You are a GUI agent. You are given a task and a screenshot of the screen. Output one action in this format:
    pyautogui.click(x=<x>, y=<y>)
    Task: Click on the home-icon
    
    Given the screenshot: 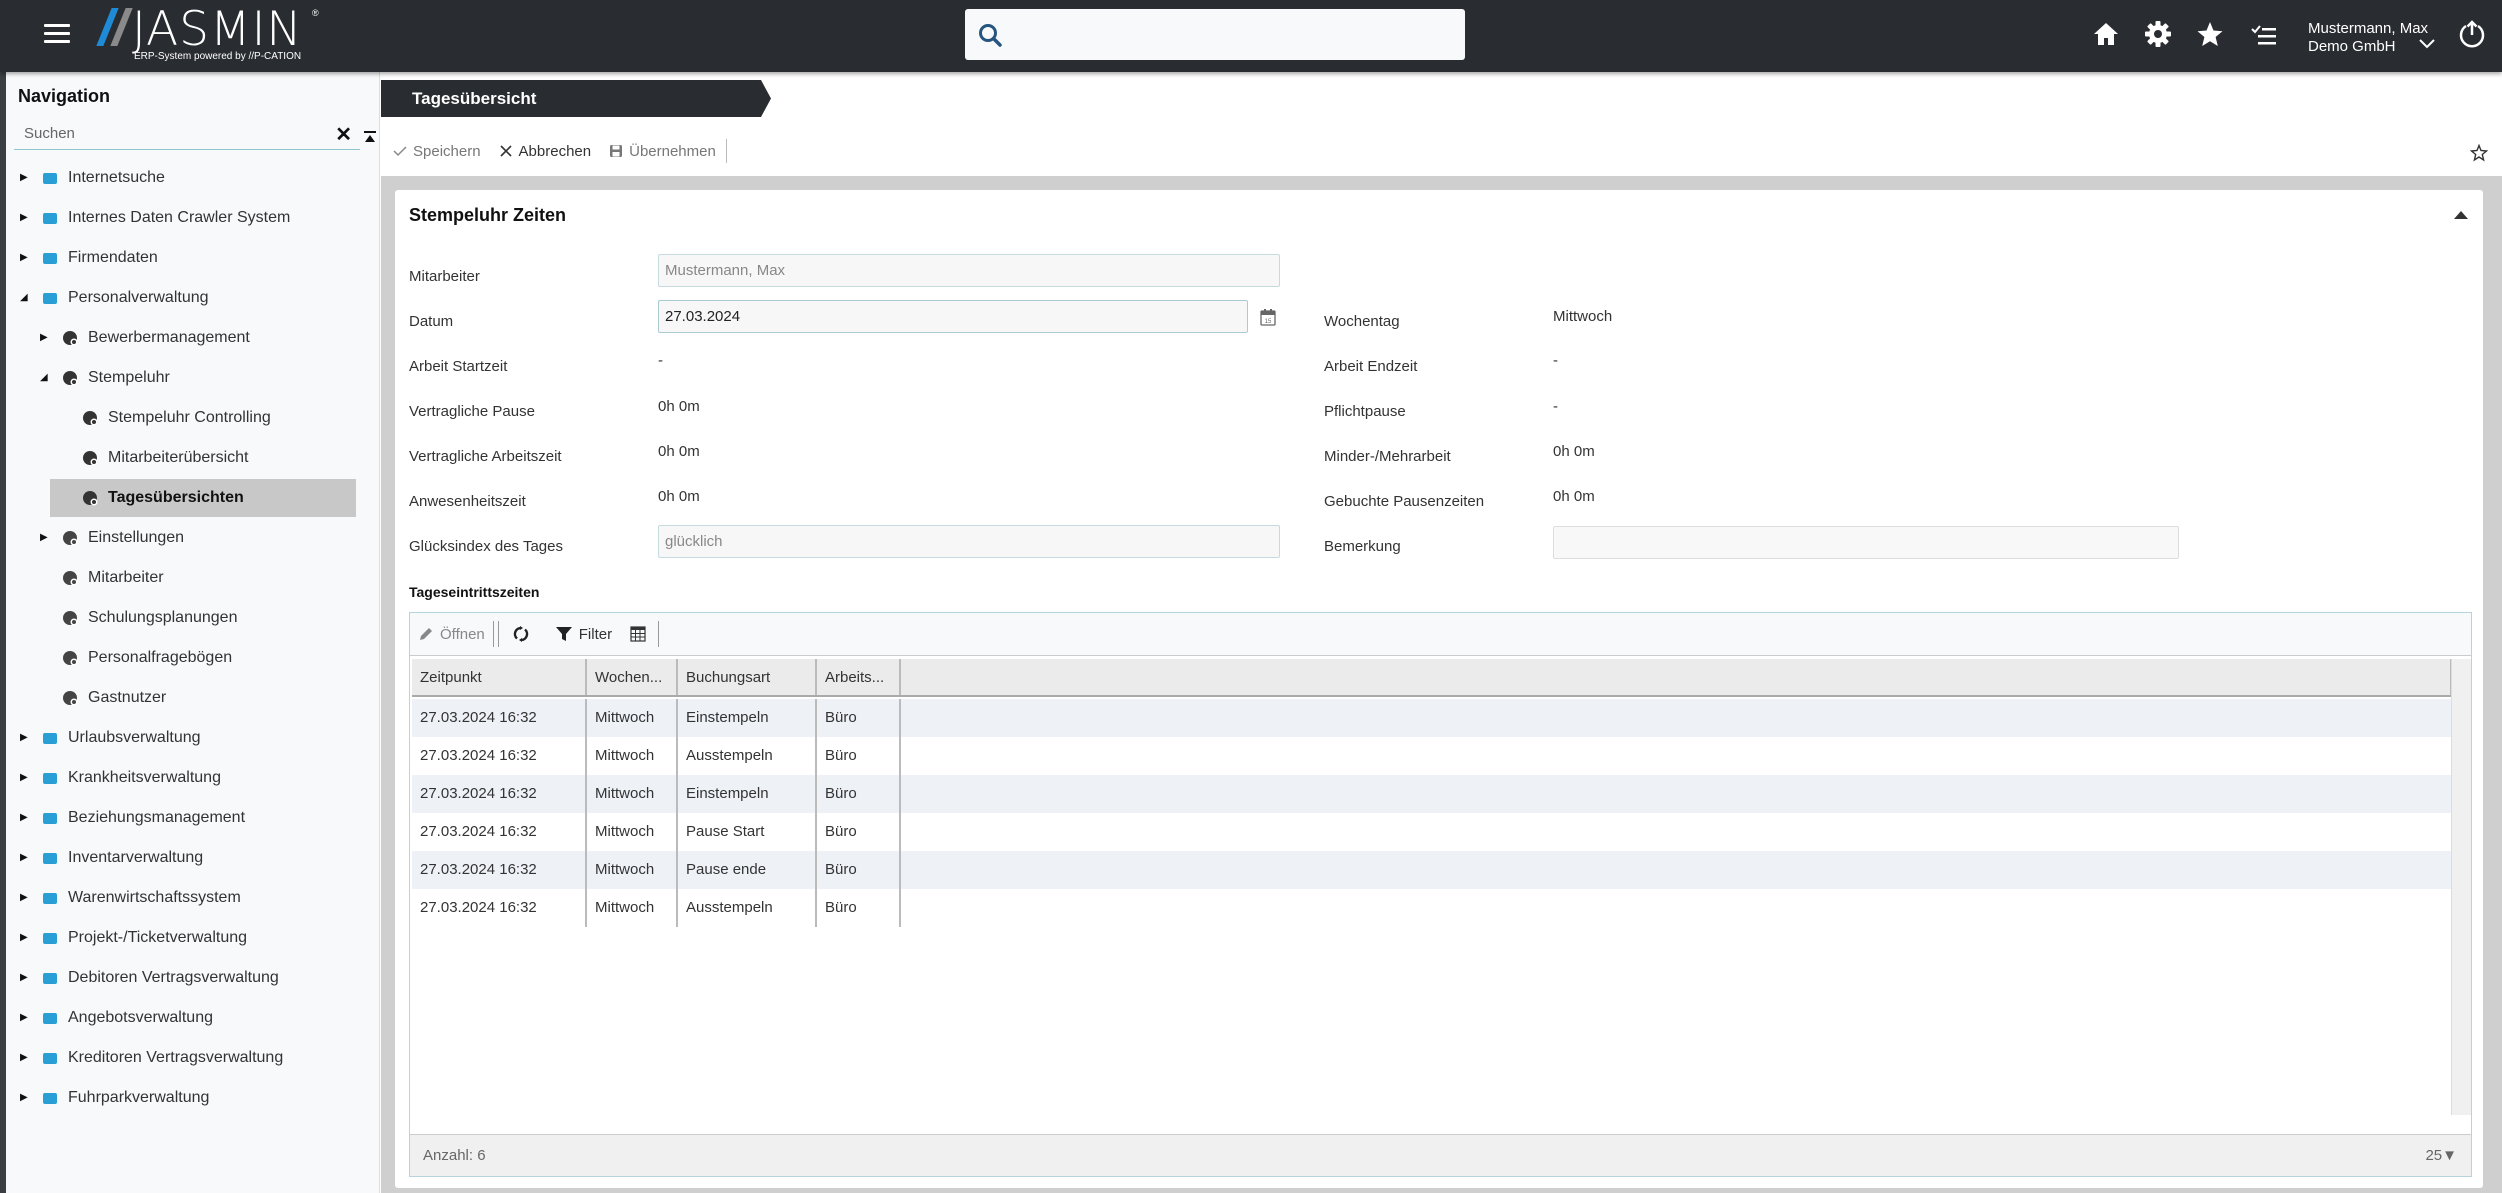 What is the action you would take?
    pyautogui.click(x=2106, y=34)
    